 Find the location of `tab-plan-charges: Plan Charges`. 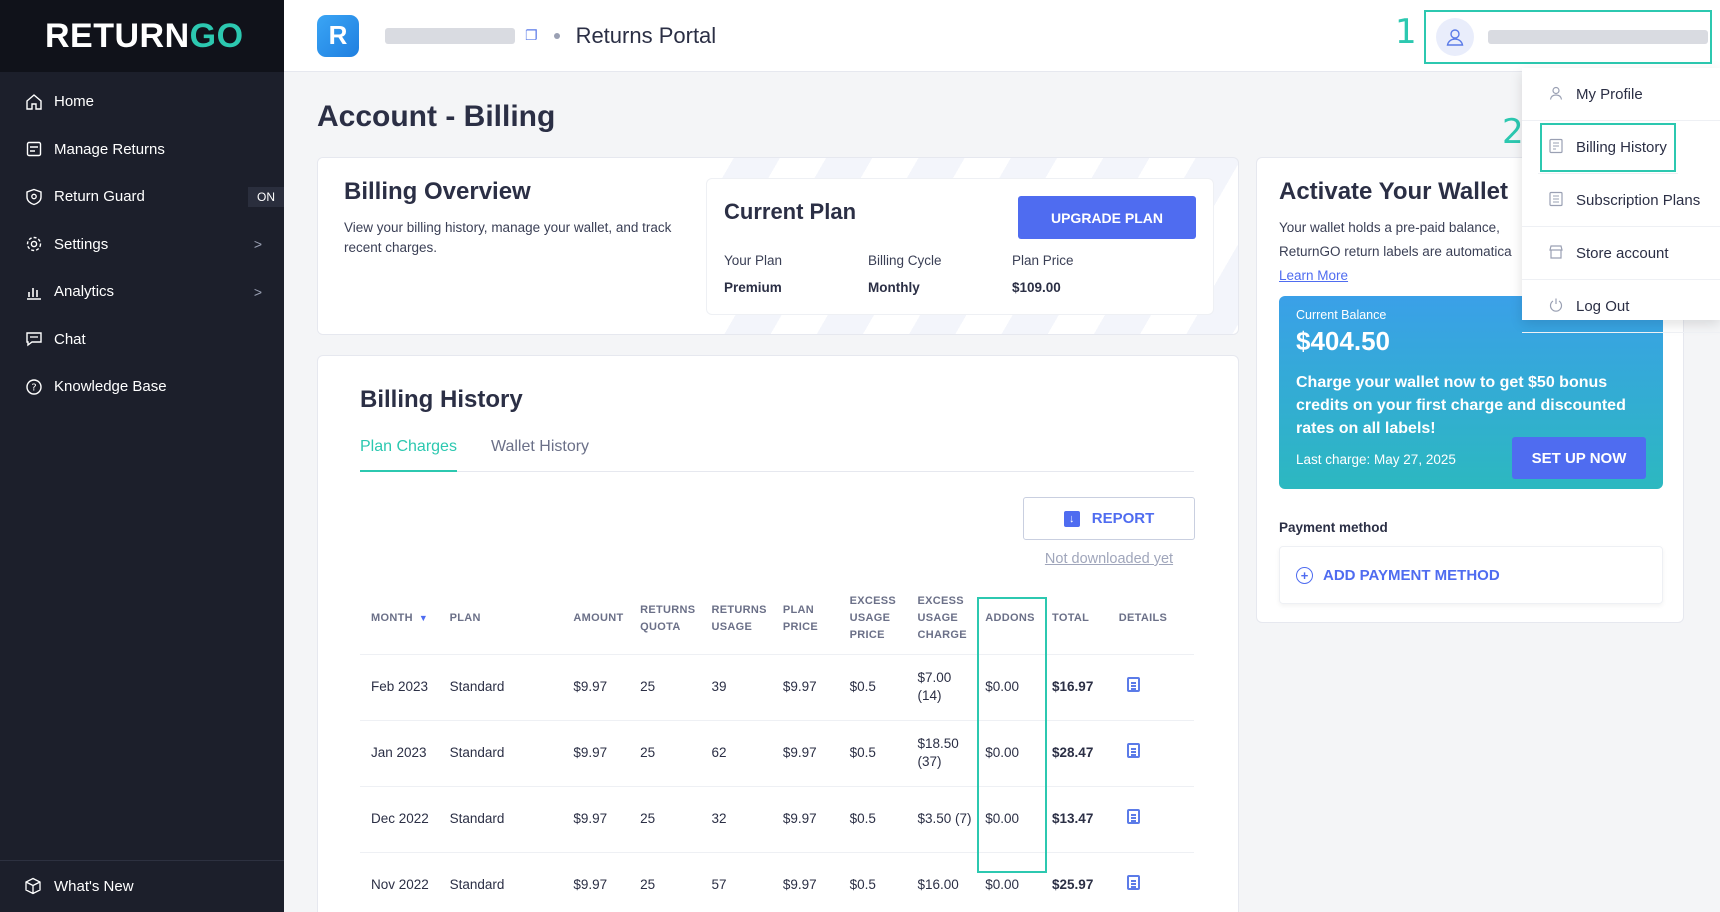

tab-plan-charges: Plan Charges is located at coordinates (408, 454).